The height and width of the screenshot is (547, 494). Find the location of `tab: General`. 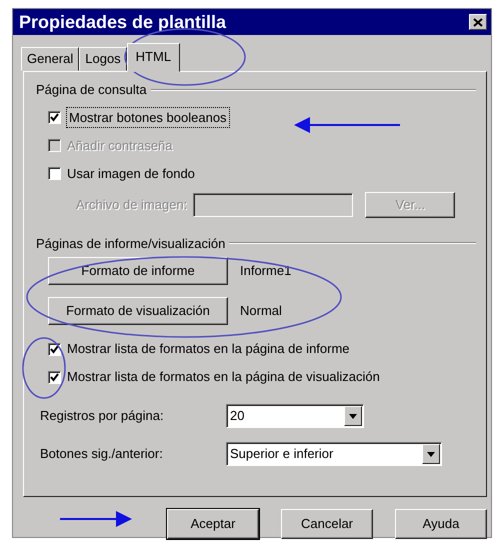

tab: General is located at coordinates (50, 59).